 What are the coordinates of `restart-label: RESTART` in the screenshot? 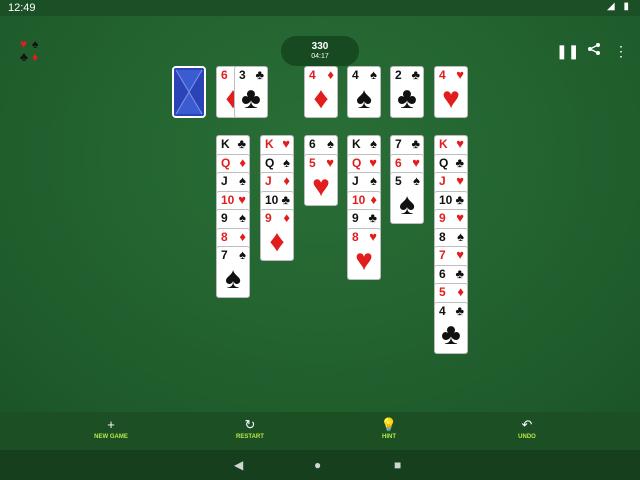 It's located at (250, 437).